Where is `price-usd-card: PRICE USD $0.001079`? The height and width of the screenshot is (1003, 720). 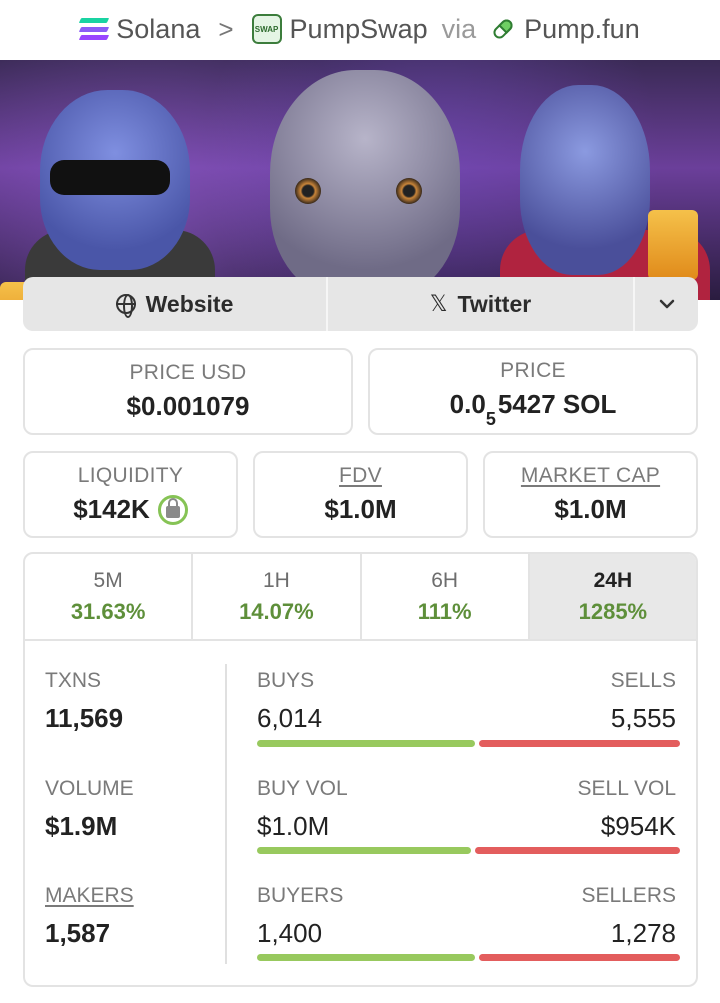 price-usd-card: PRICE USD $0.001079 is located at coordinates (188, 391).